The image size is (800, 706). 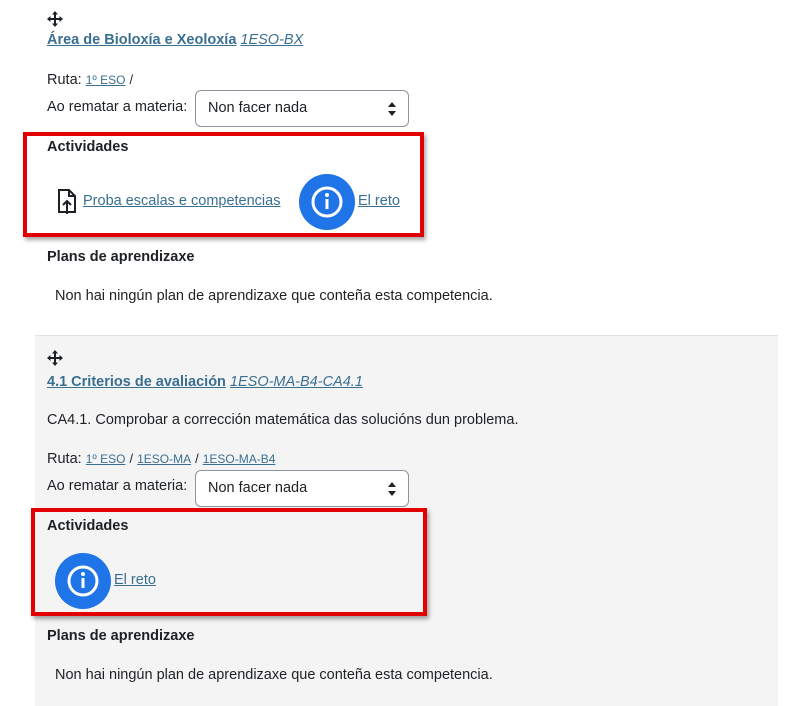 What do you see at coordinates (272, 40) in the screenshot?
I see `competency-idnumber: 1ESO-BX` at bounding box center [272, 40].